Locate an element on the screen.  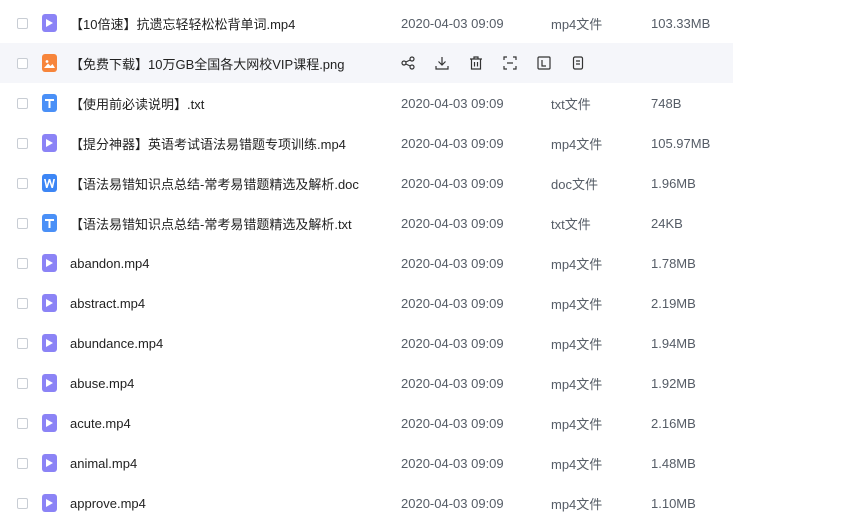
more-icon is located at coordinates (578, 63).